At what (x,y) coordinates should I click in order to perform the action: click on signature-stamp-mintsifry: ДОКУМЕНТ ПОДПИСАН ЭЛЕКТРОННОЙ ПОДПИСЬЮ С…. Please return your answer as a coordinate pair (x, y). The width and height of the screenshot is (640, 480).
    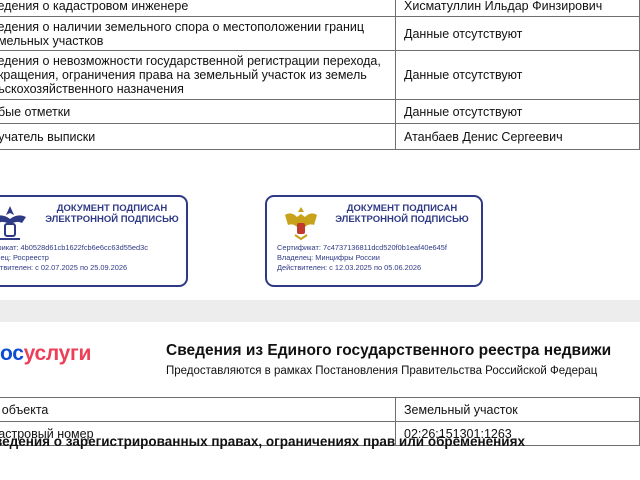
    Looking at the image, I should click on (374, 241).